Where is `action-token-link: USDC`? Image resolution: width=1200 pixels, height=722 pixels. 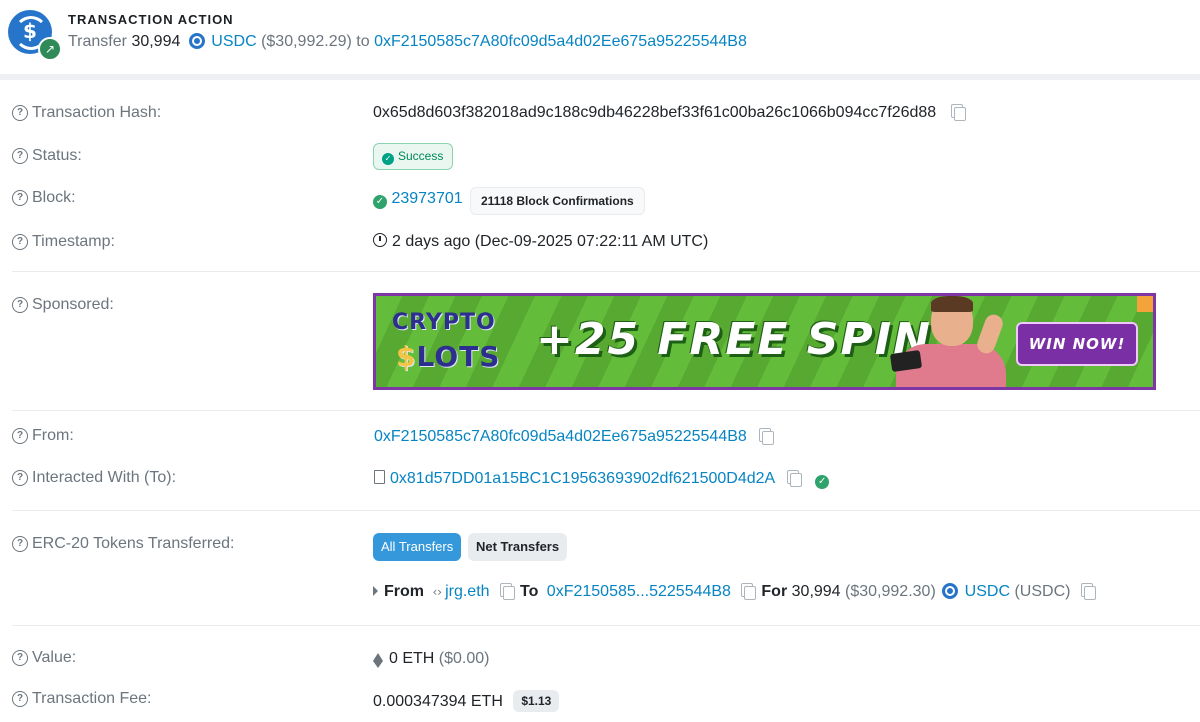 action-token-link: USDC is located at coordinates (233, 41).